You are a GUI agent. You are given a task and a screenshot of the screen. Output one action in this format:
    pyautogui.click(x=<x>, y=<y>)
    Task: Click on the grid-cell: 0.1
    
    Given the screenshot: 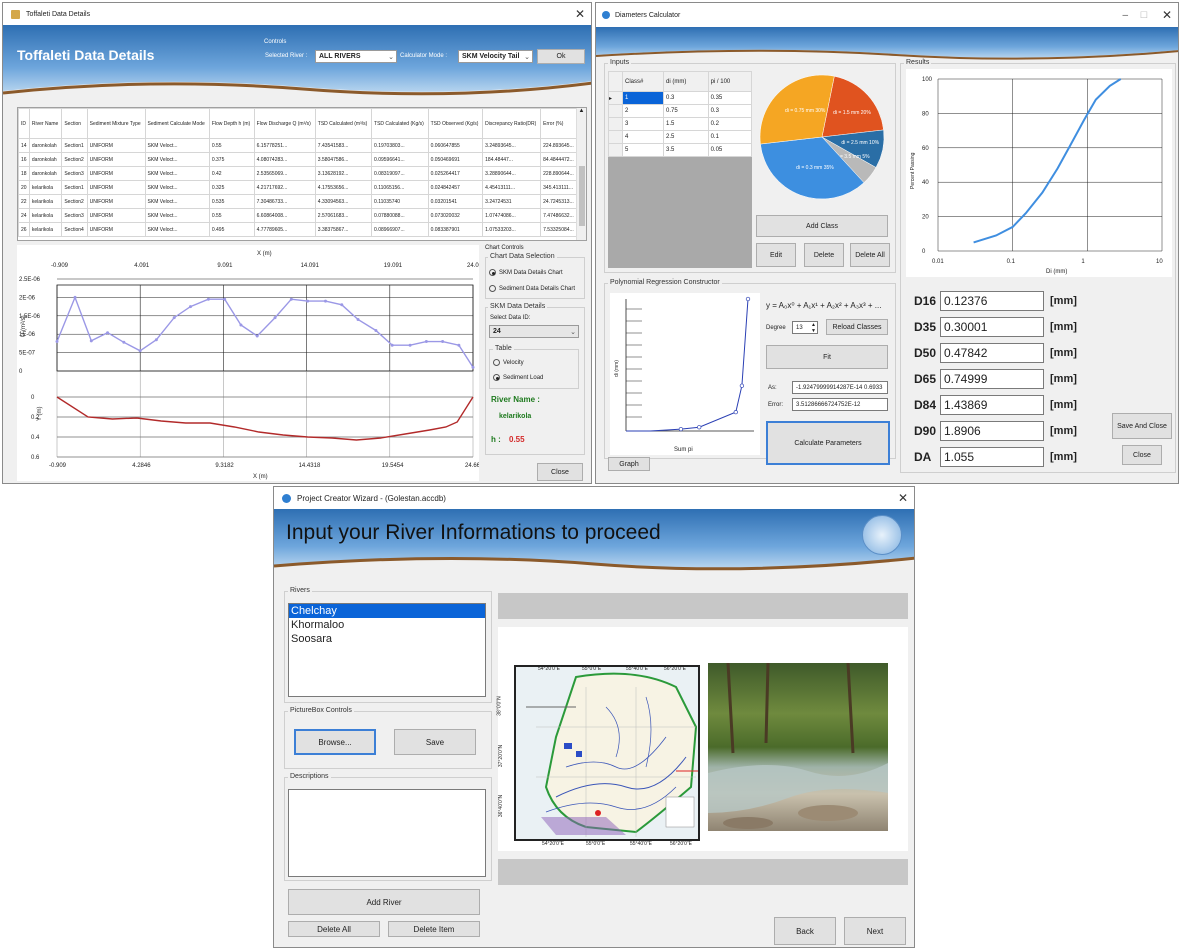 What is the action you would take?
    pyautogui.click(x=730, y=137)
    